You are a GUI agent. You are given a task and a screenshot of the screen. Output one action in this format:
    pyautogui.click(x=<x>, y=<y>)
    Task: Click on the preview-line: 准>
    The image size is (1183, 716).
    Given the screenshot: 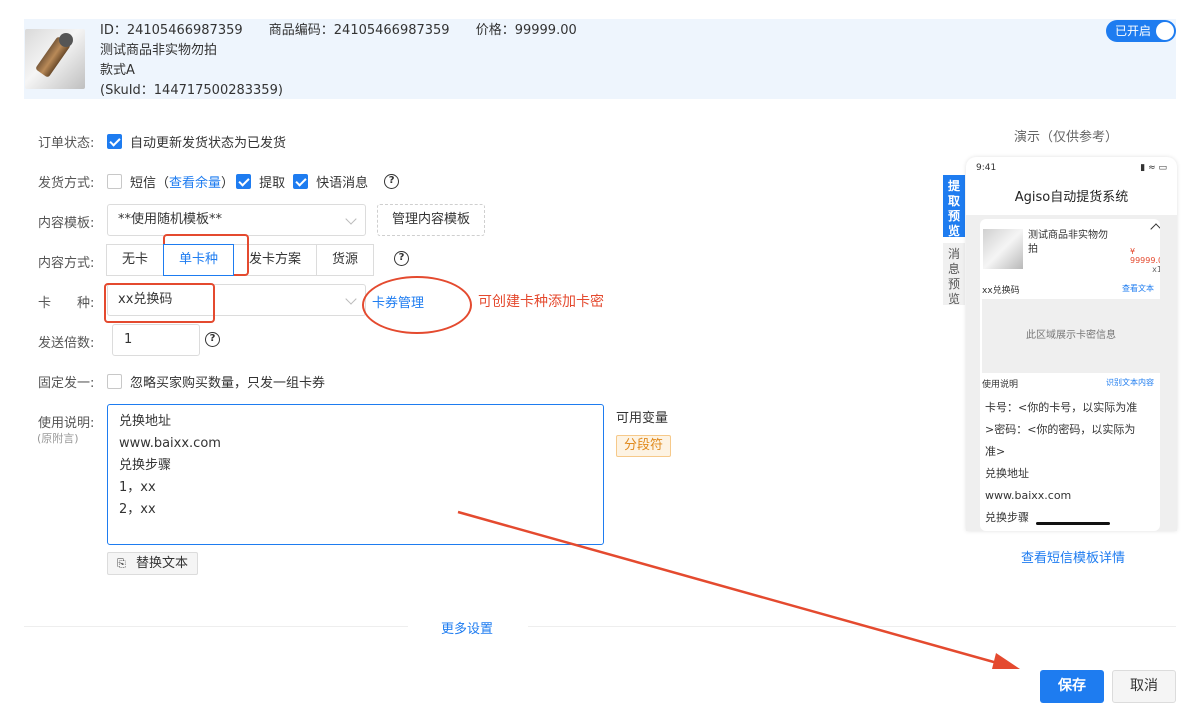 What is the action you would take?
    pyautogui.click(x=995, y=451)
    